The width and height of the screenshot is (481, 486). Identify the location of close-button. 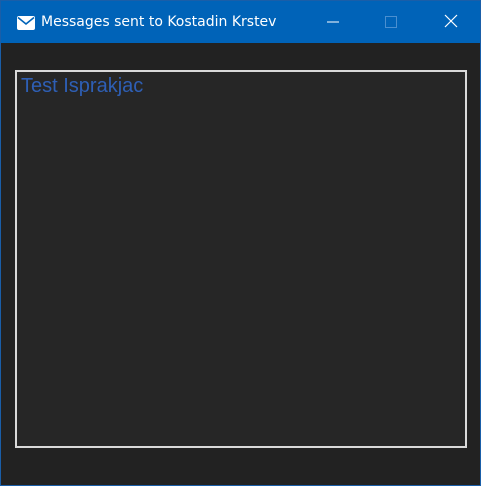
(451, 22).